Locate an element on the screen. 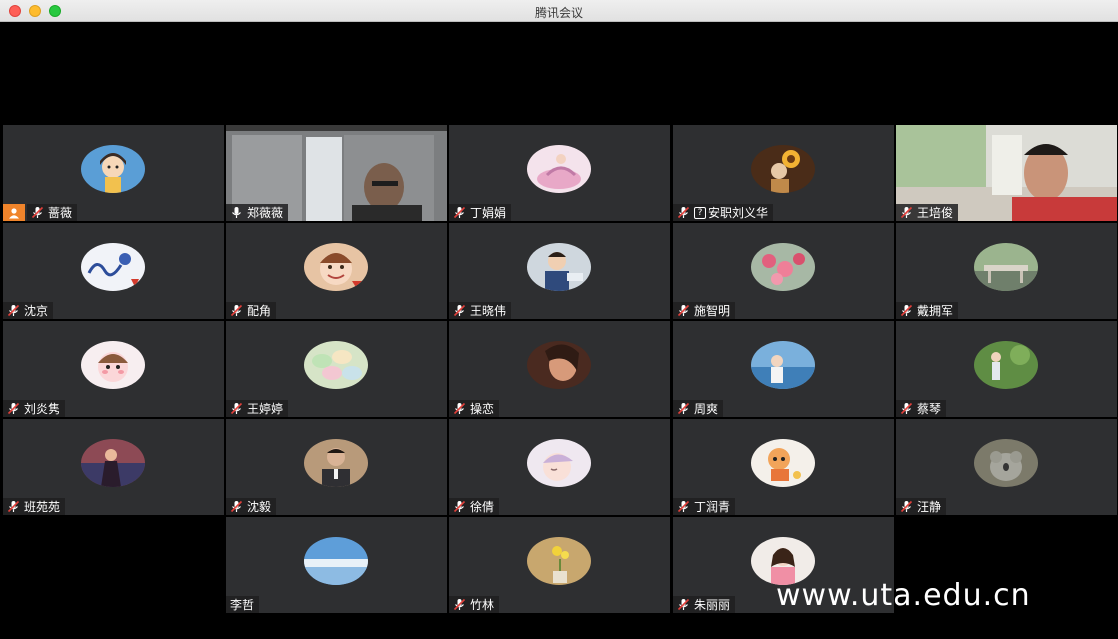 The width and height of the screenshot is (1118, 639). participant-tile: 操恋 is located at coordinates (559, 369).